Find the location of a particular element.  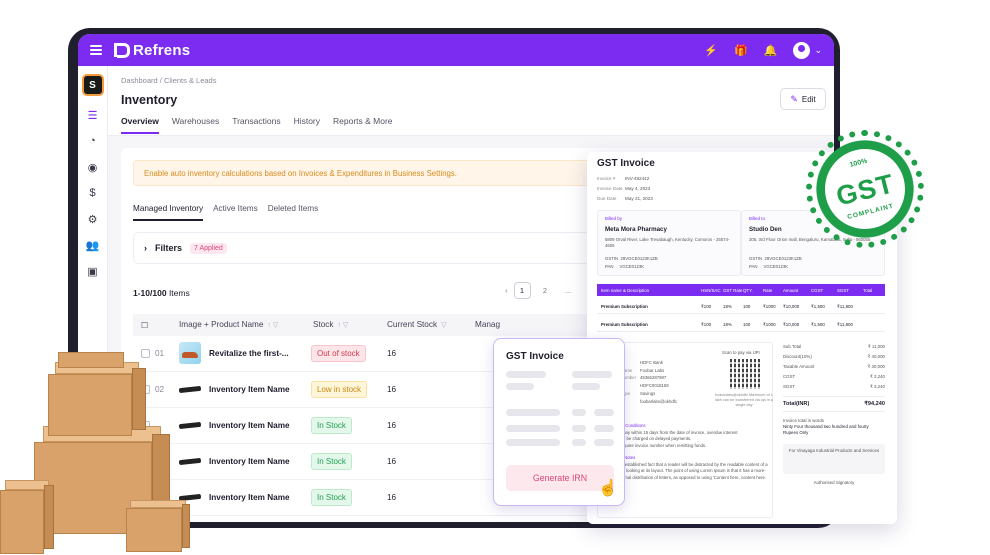

billed-by-name: Meta Mora Pharmacy is located at coordinates (636, 229).